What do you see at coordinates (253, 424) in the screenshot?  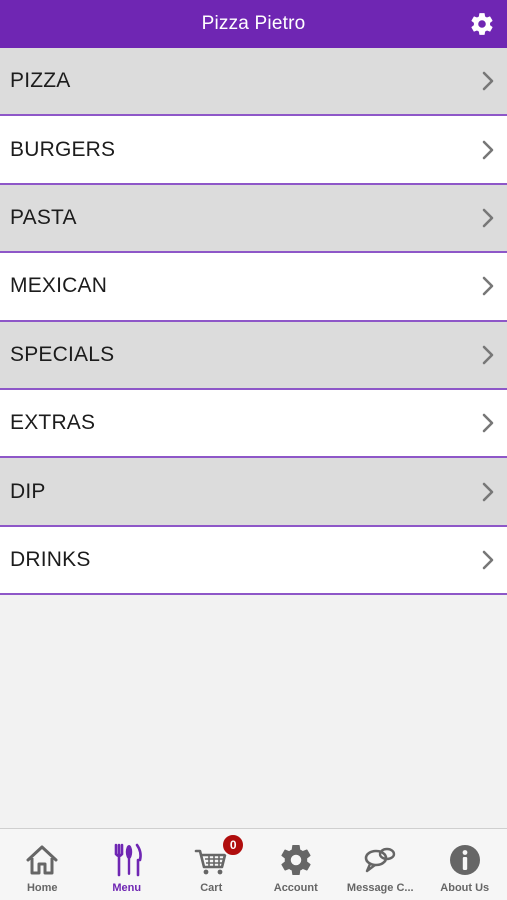 I see `category-extras: EXTRAS` at bounding box center [253, 424].